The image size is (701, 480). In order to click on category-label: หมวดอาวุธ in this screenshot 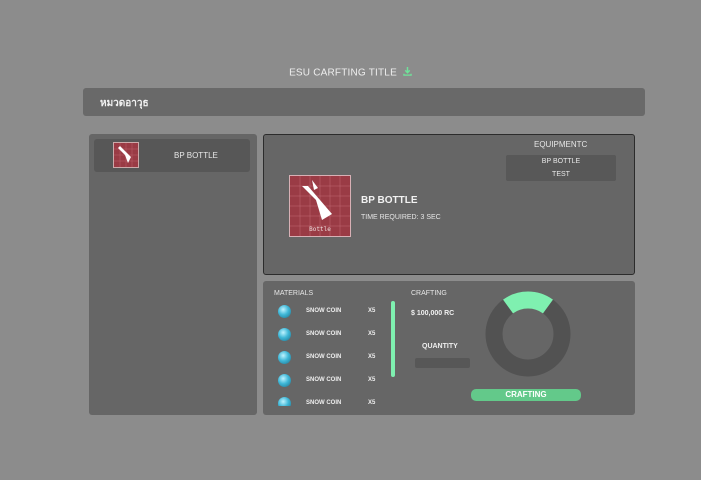, I will do `click(124, 103)`.